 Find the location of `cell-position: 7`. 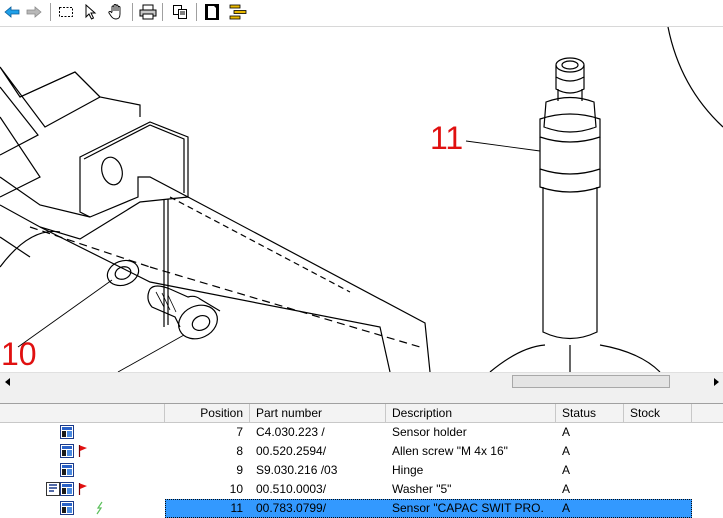

cell-position: 7 is located at coordinates (239, 432).